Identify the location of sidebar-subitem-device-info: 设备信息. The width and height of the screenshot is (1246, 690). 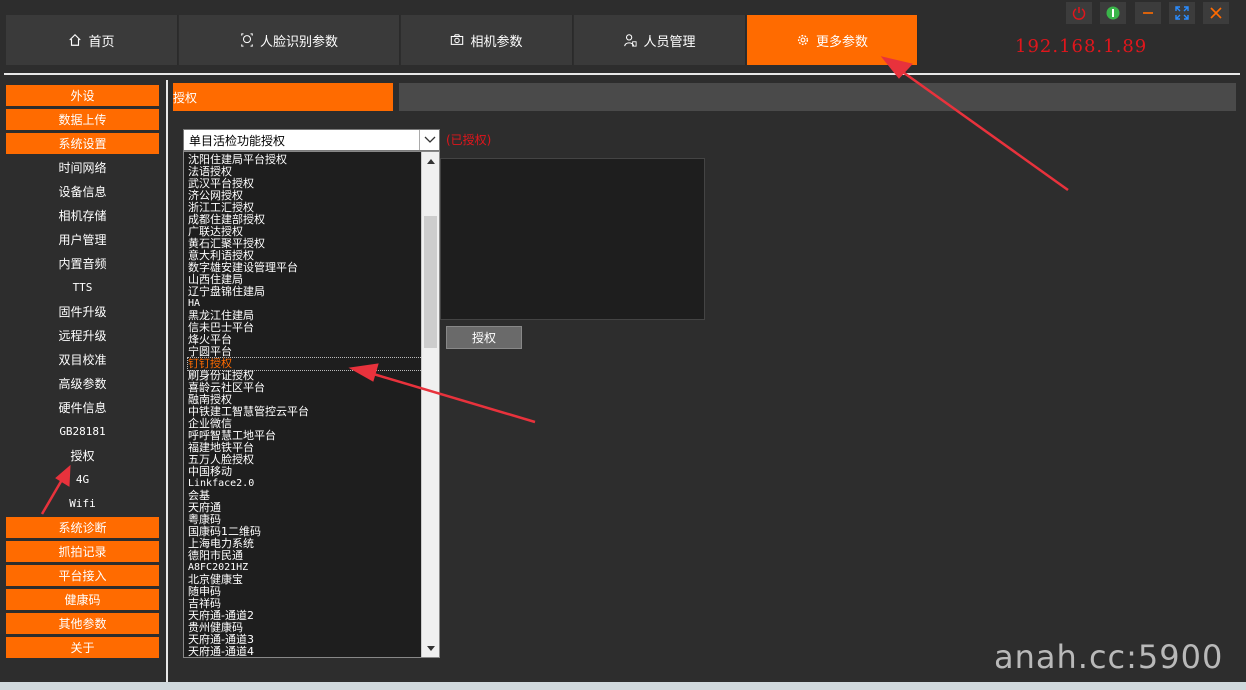
(82, 191).